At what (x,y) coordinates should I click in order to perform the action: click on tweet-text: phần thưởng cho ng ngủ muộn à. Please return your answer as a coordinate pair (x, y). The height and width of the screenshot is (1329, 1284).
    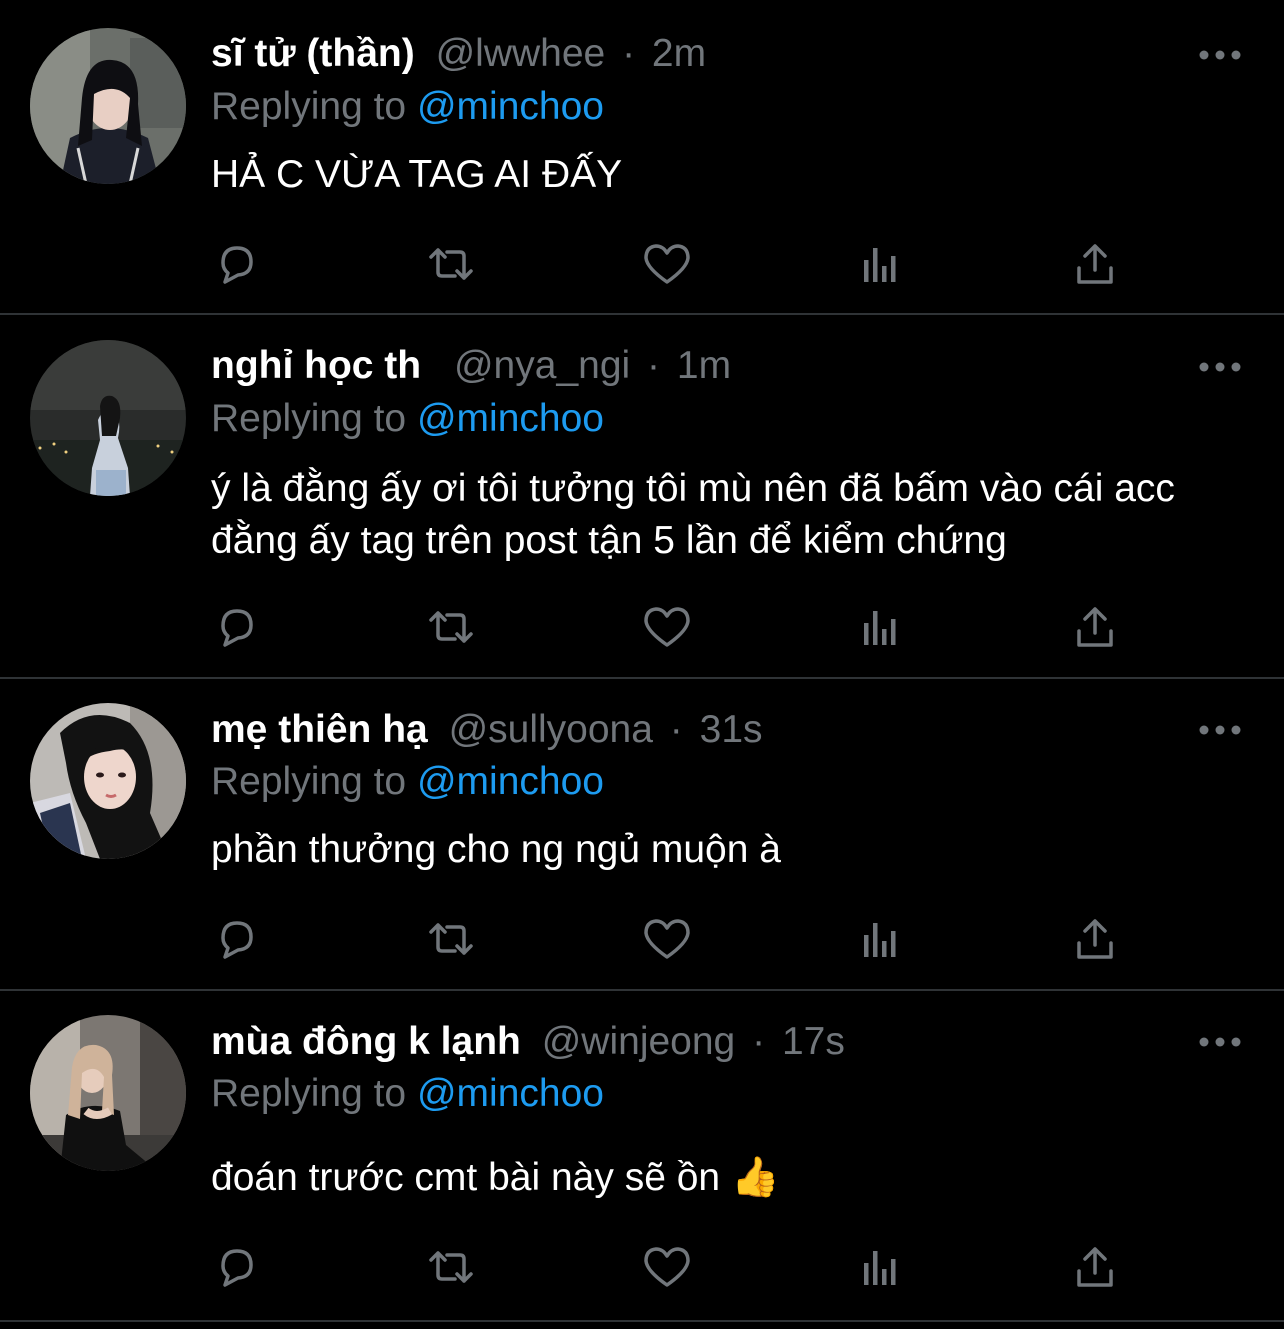
    Looking at the image, I should click on (731, 850).